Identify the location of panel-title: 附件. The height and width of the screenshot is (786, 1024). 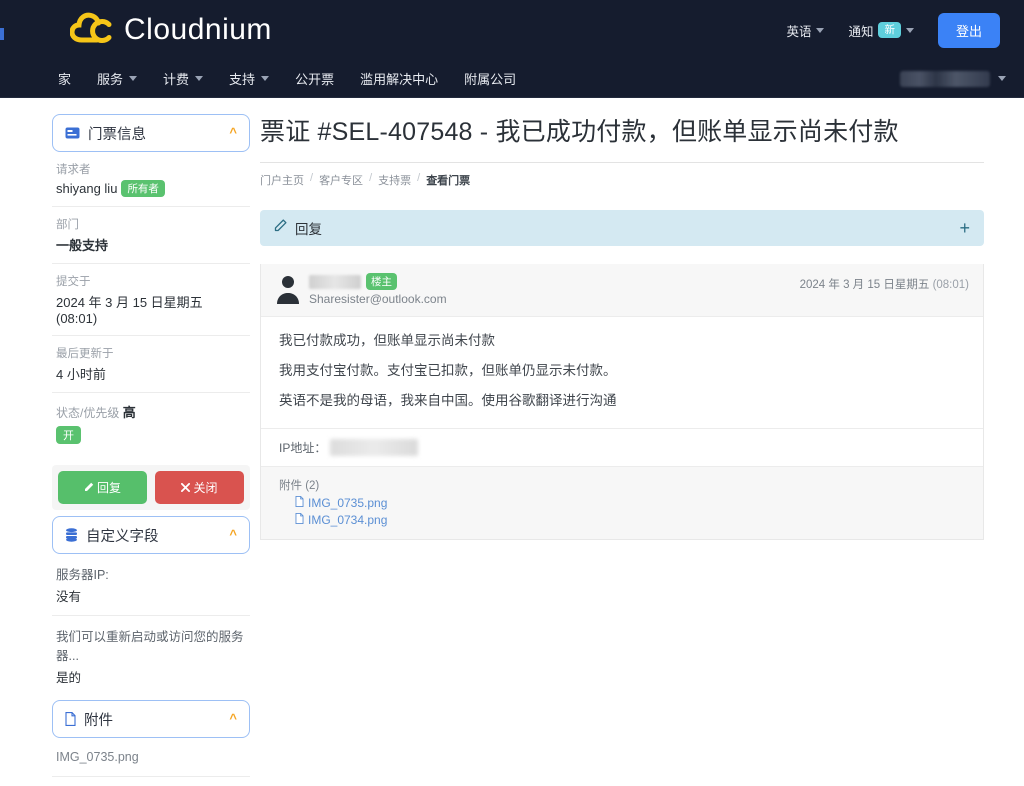
(98, 720).